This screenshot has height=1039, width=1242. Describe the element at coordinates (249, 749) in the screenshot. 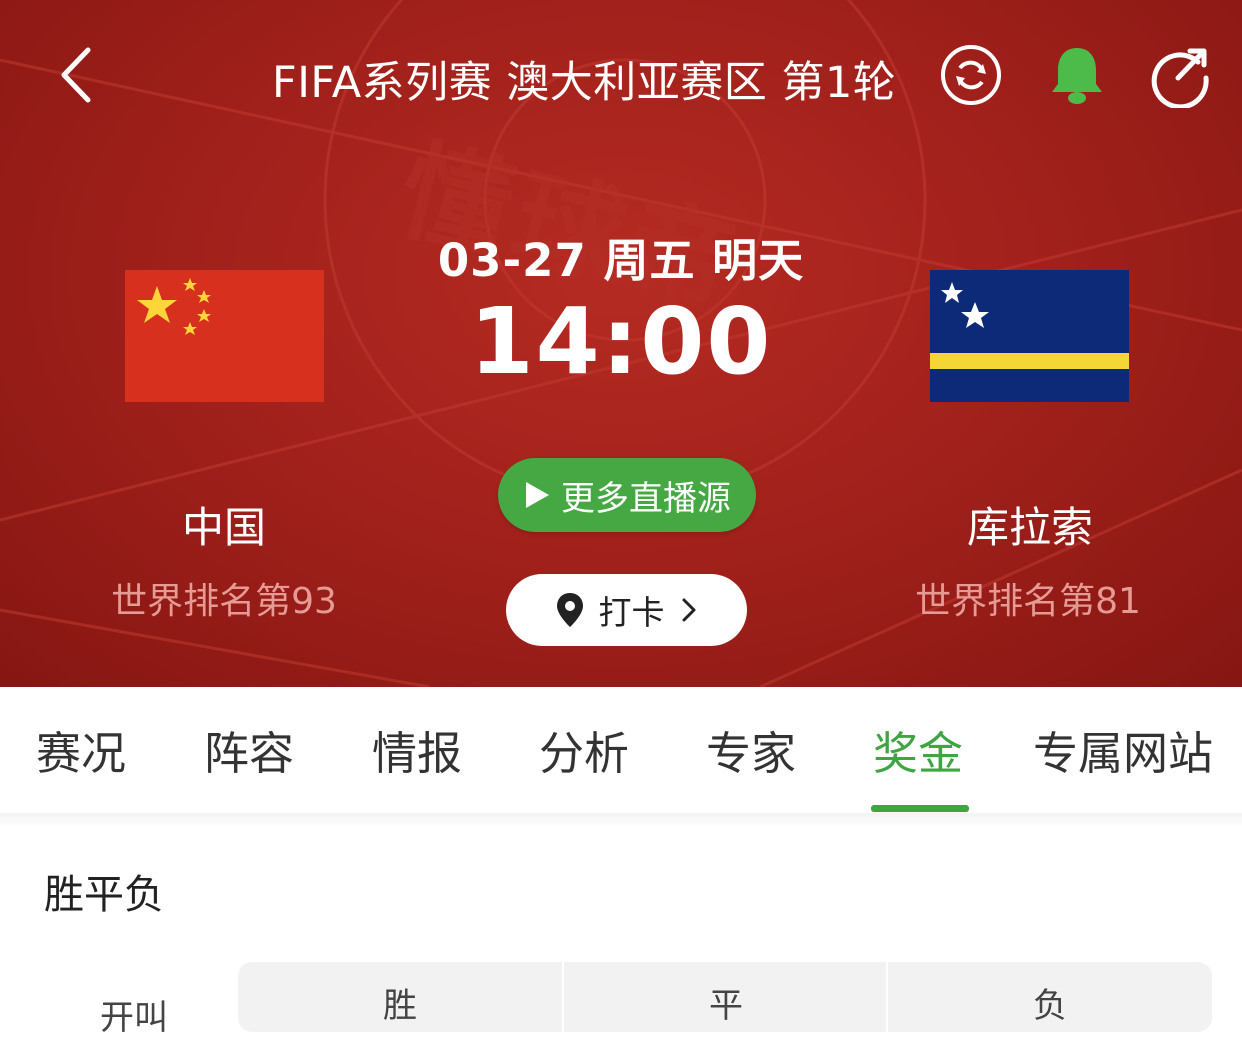

I see `tab-lineup: 阵容` at that location.